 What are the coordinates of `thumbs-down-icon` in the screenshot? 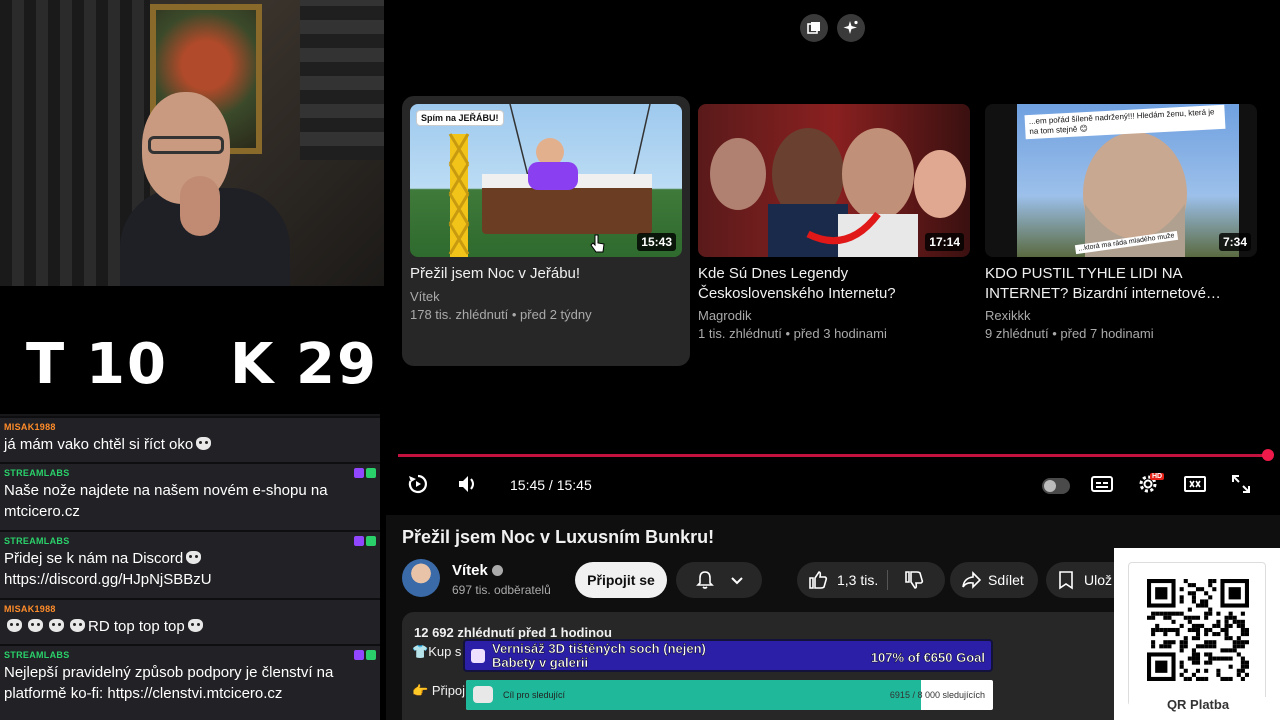 It's located at (914, 580).